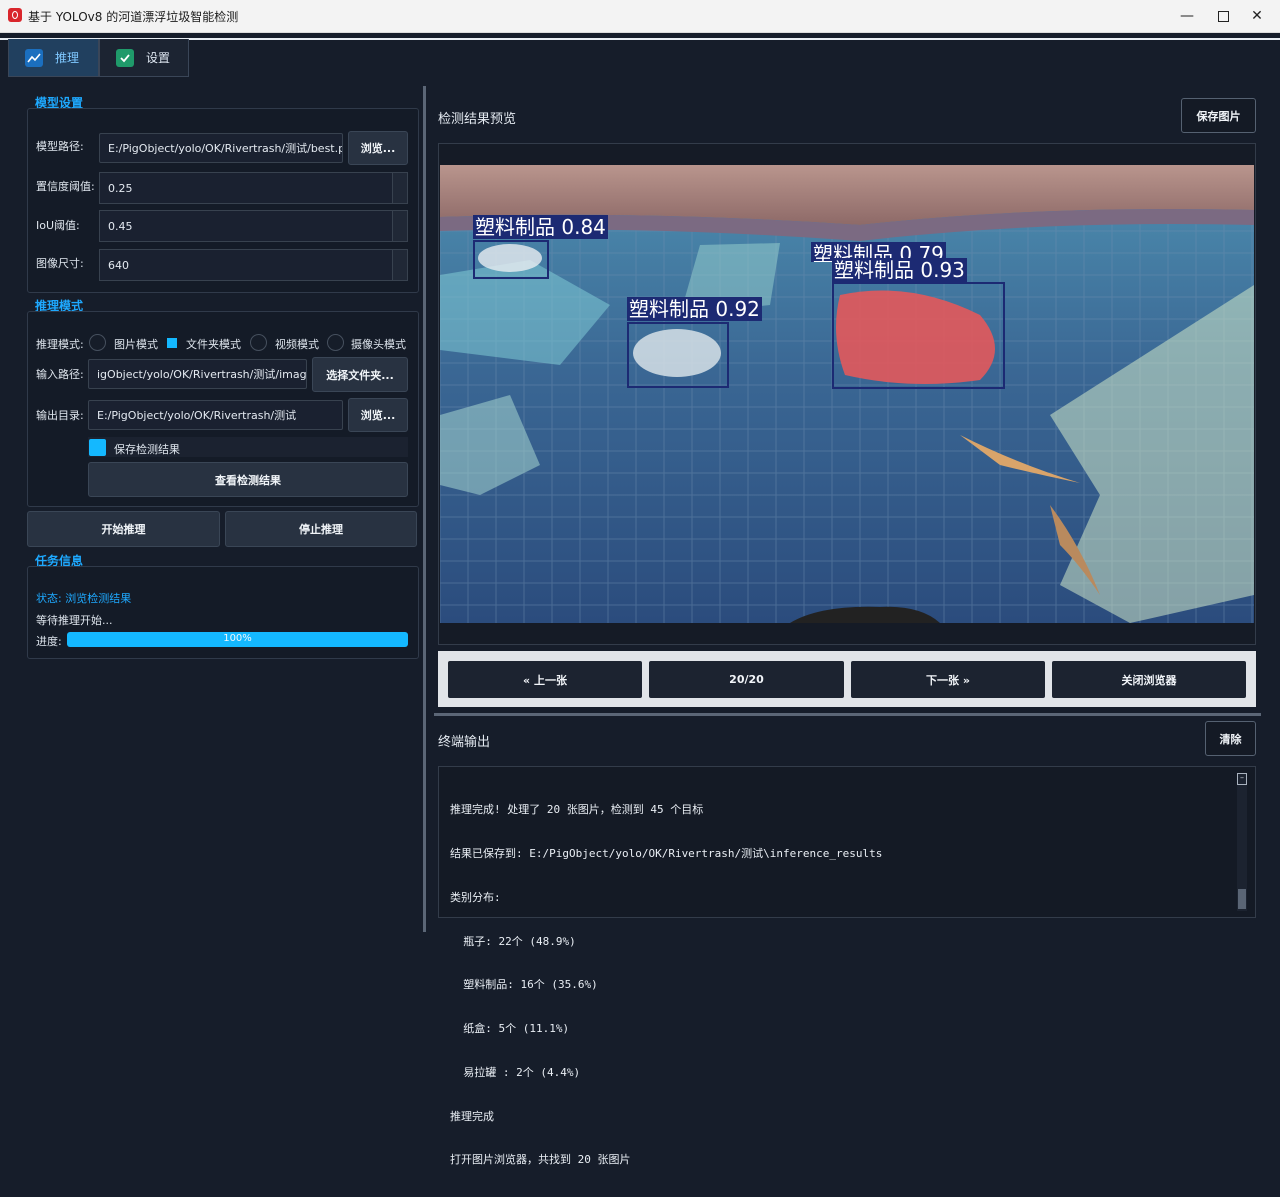 The width and height of the screenshot is (1280, 1197). What do you see at coordinates (133, 17) in the screenshot?
I see `window-title: 基于 YOLOv8 的河道漂浮垃圾智能检测` at bounding box center [133, 17].